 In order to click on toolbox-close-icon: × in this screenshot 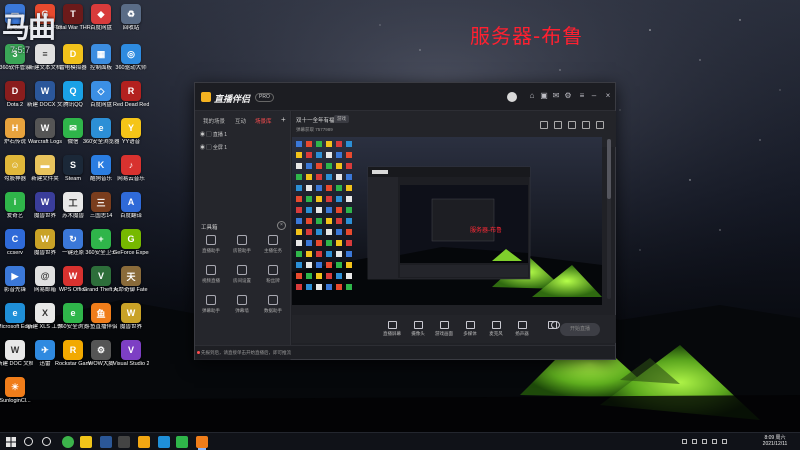, I will do `click(281, 225)`.